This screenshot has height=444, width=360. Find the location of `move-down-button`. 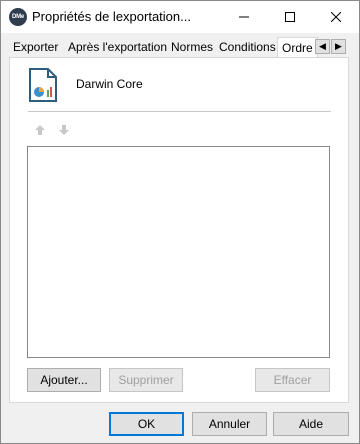

move-down-button is located at coordinates (64, 130).